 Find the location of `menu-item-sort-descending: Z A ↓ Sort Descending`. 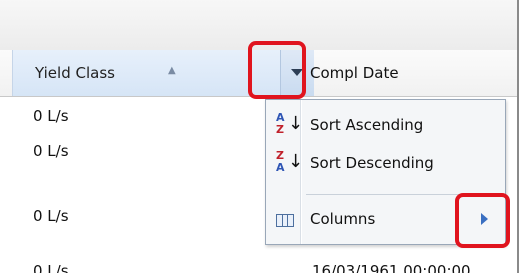

menu-item-sort-descending: Z A ↓ Sort Descending is located at coordinates (385, 164).